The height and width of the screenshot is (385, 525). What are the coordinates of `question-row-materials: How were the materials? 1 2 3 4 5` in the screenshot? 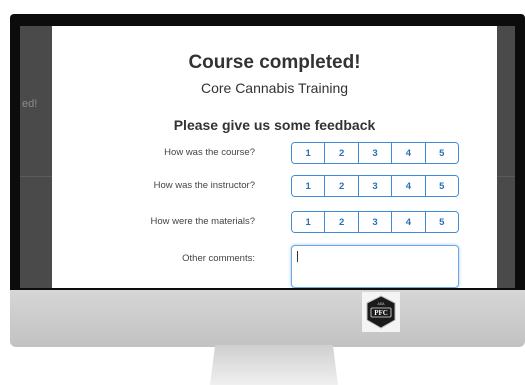 It's located at (274, 222).